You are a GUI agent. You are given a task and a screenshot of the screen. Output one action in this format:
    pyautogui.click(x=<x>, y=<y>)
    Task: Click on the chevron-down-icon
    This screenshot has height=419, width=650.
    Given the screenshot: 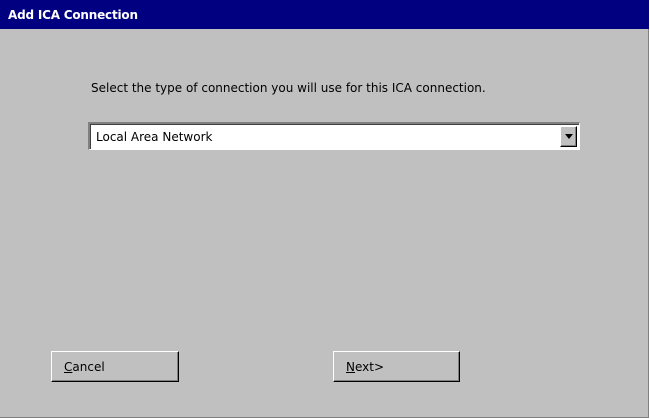 What is the action you would take?
    pyautogui.click(x=569, y=136)
    